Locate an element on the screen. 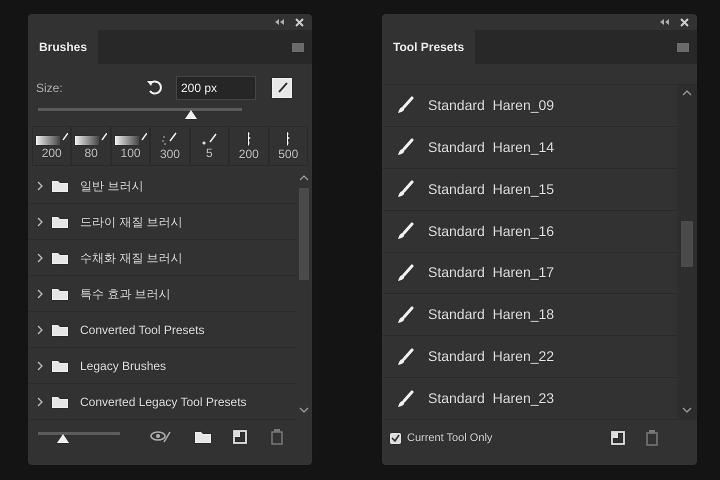 The height and width of the screenshot is (480, 720). size-field: 200 px is located at coordinates (216, 88).